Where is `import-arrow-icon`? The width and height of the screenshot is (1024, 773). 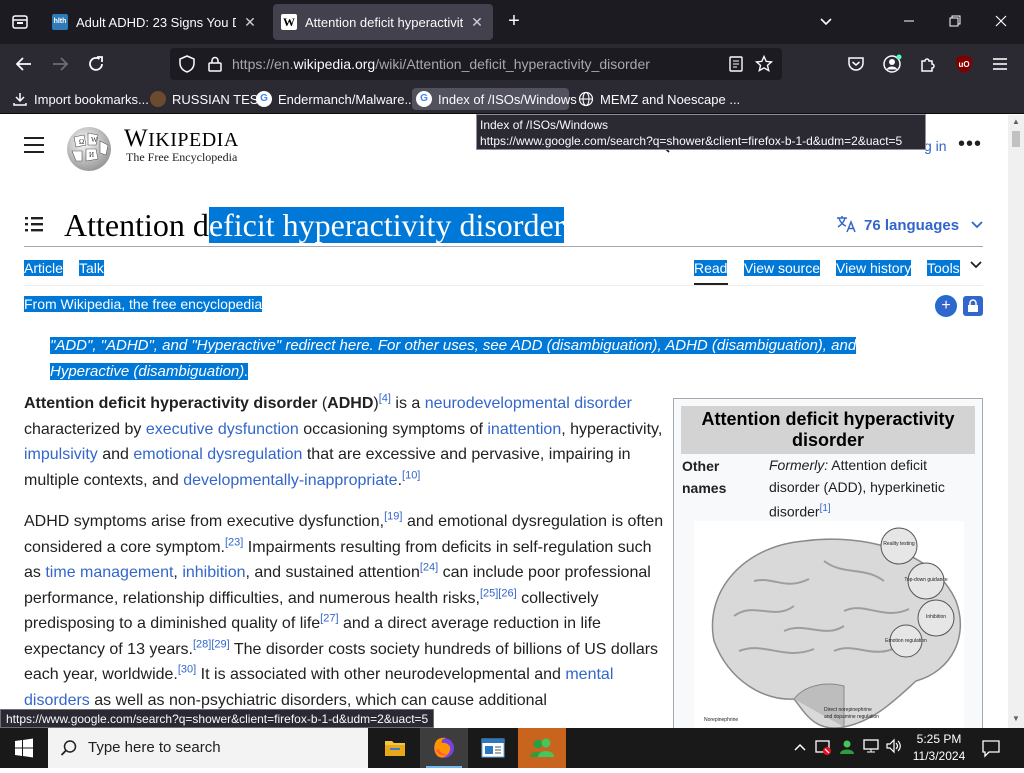 import-arrow-icon is located at coordinates (20, 99).